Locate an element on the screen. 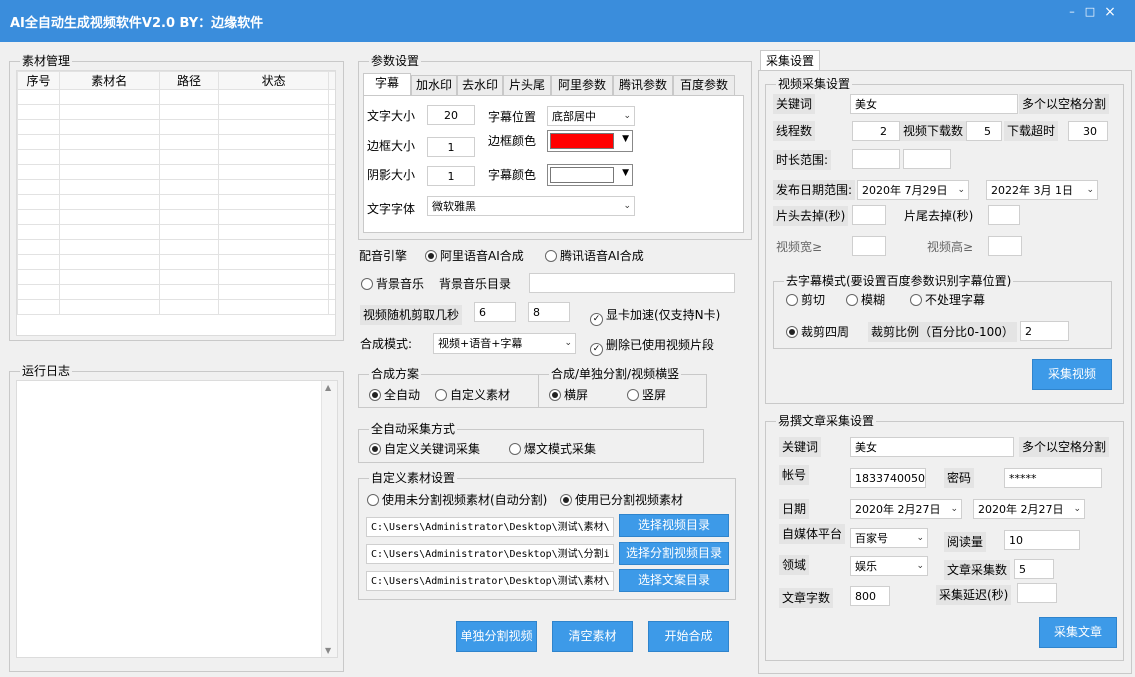 The width and height of the screenshot is (1135, 677). split-radio: 使用已分割视频素材 is located at coordinates (621, 500).